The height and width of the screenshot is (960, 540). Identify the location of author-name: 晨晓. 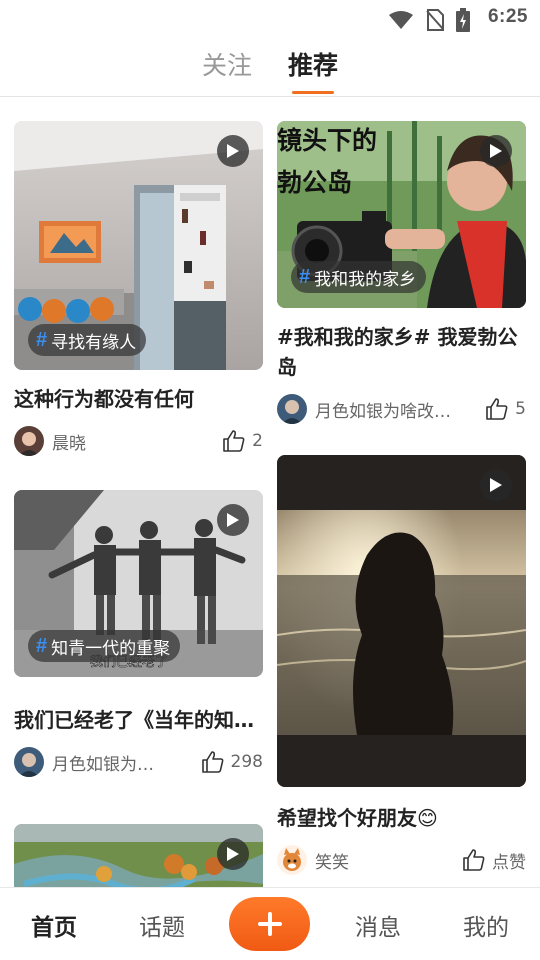
(137, 441).